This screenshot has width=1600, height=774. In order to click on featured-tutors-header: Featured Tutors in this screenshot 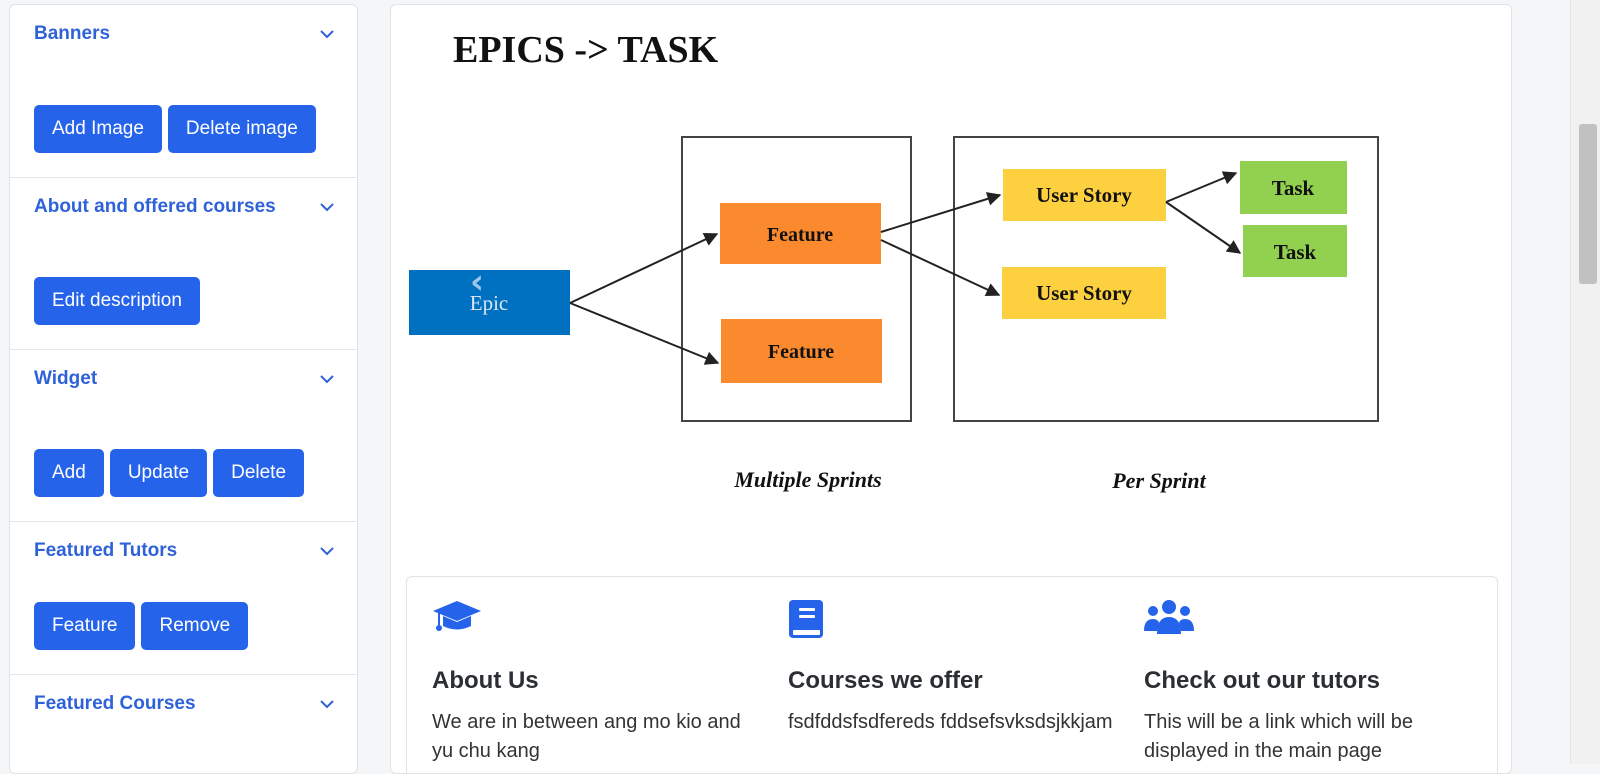, I will do `click(185, 551)`.